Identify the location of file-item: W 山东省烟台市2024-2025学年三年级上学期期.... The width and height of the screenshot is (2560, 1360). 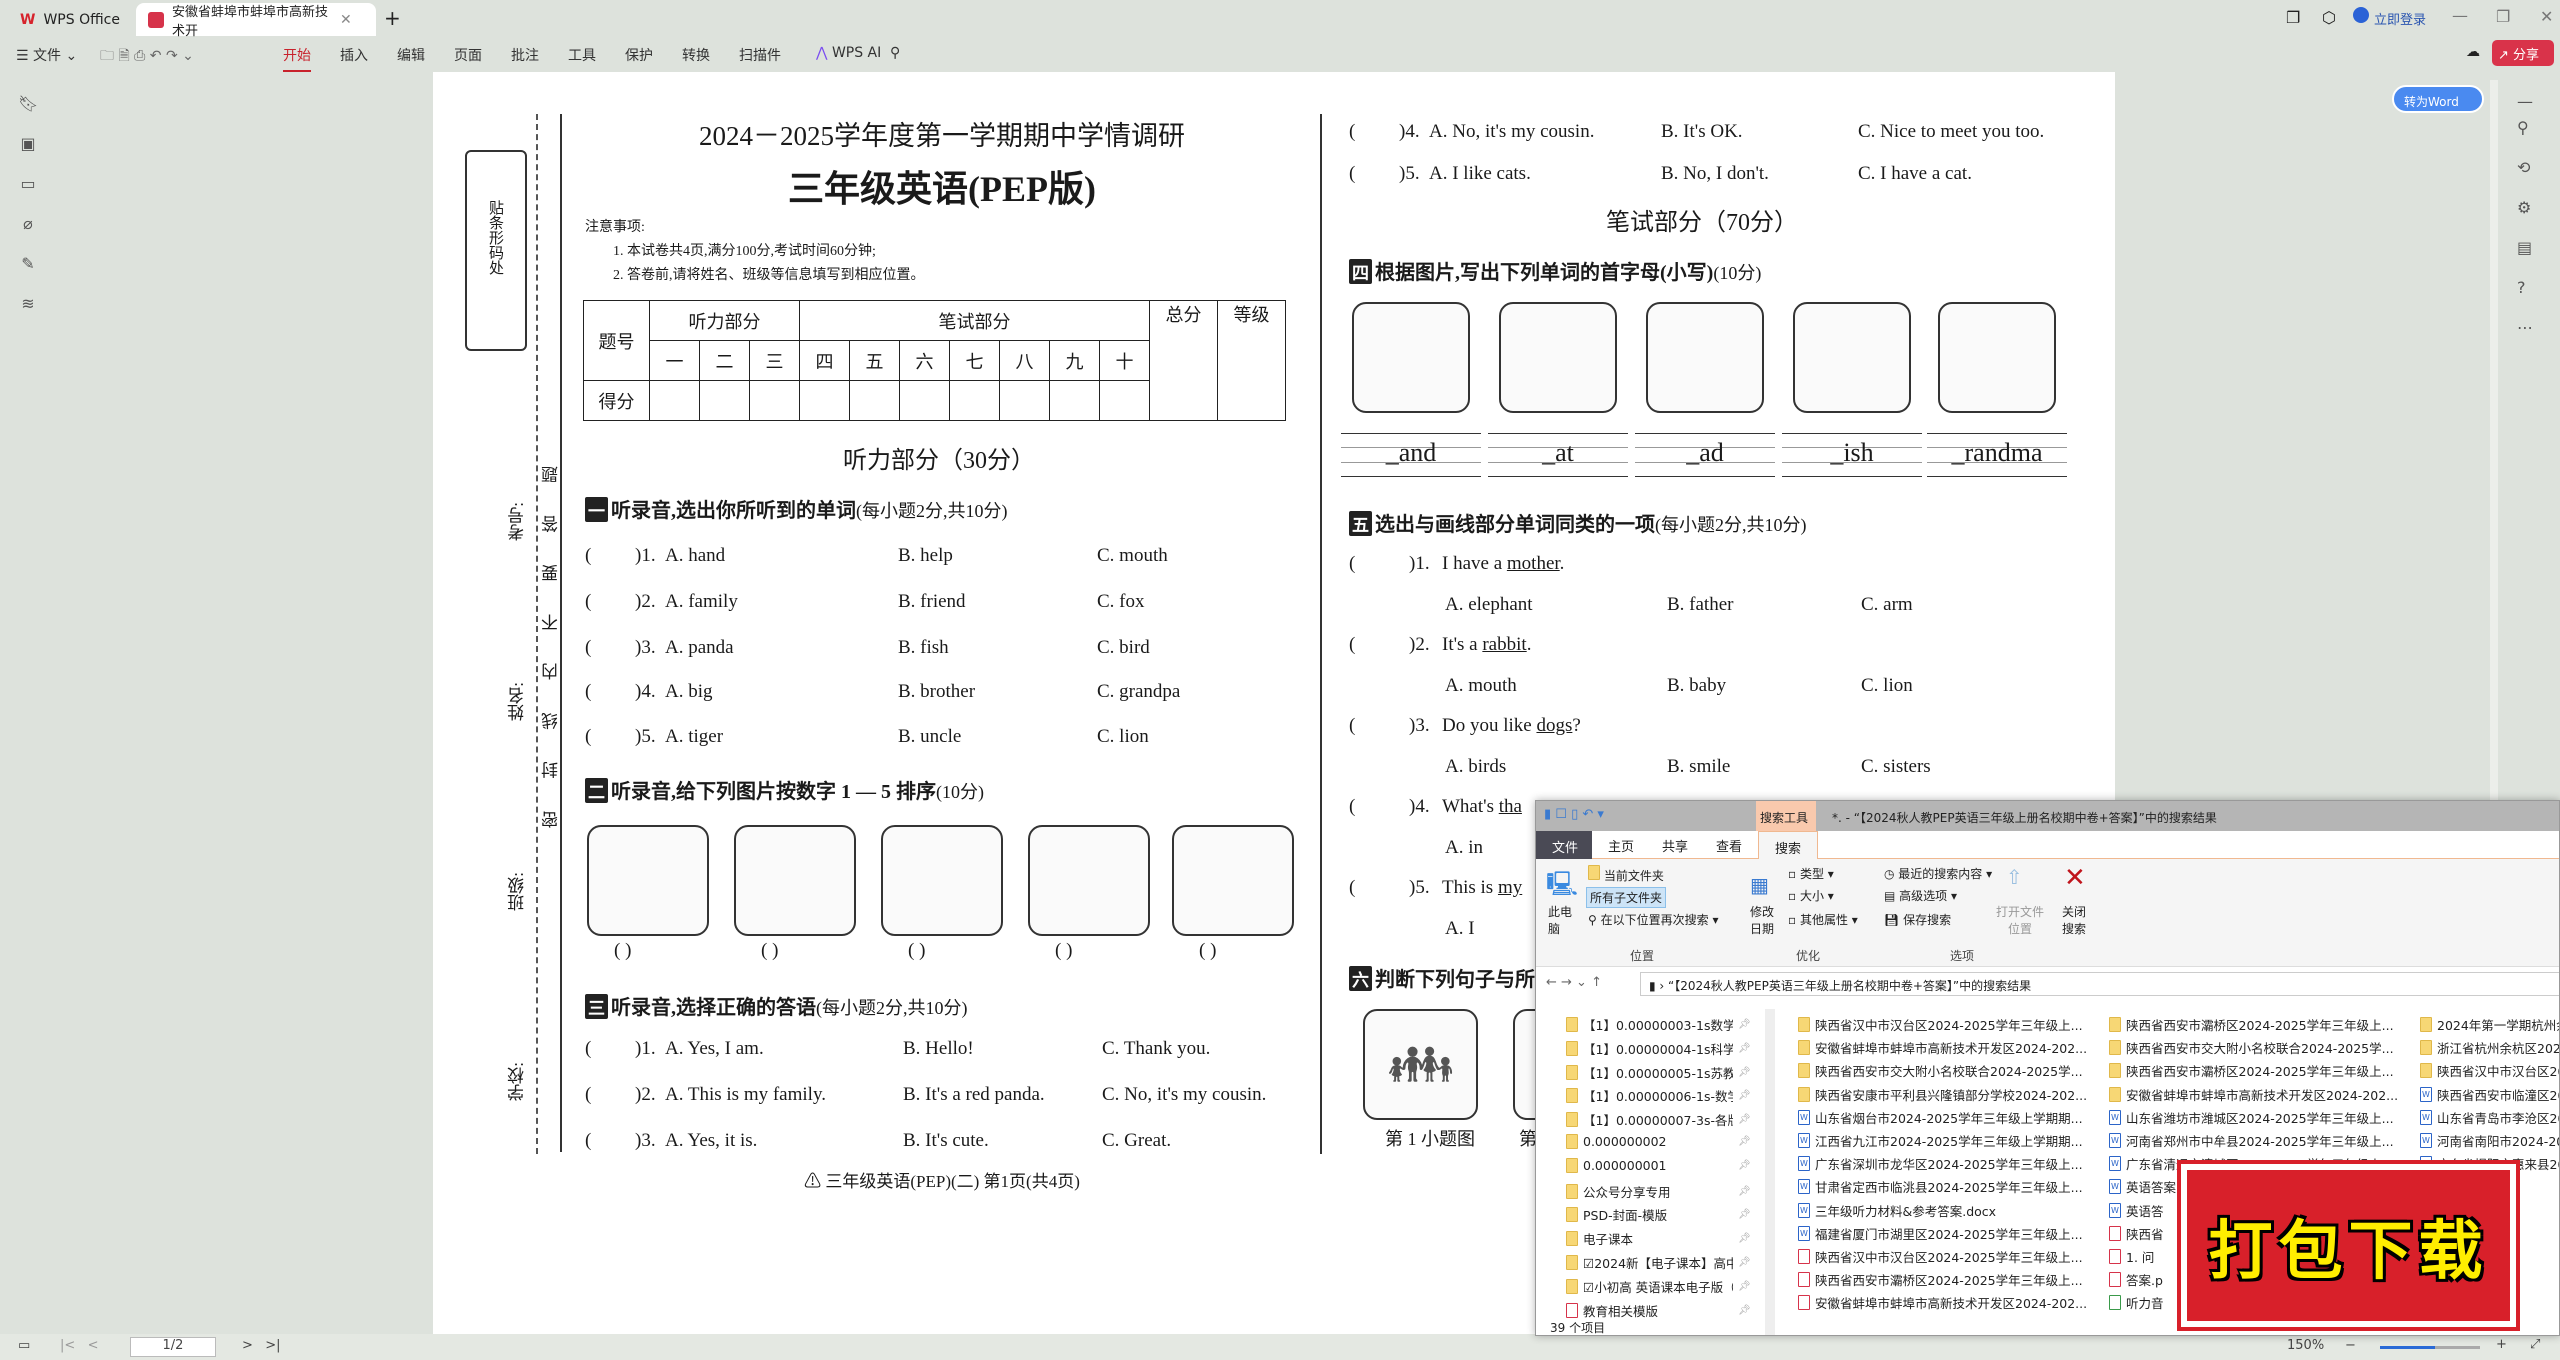
(1940, 1117).